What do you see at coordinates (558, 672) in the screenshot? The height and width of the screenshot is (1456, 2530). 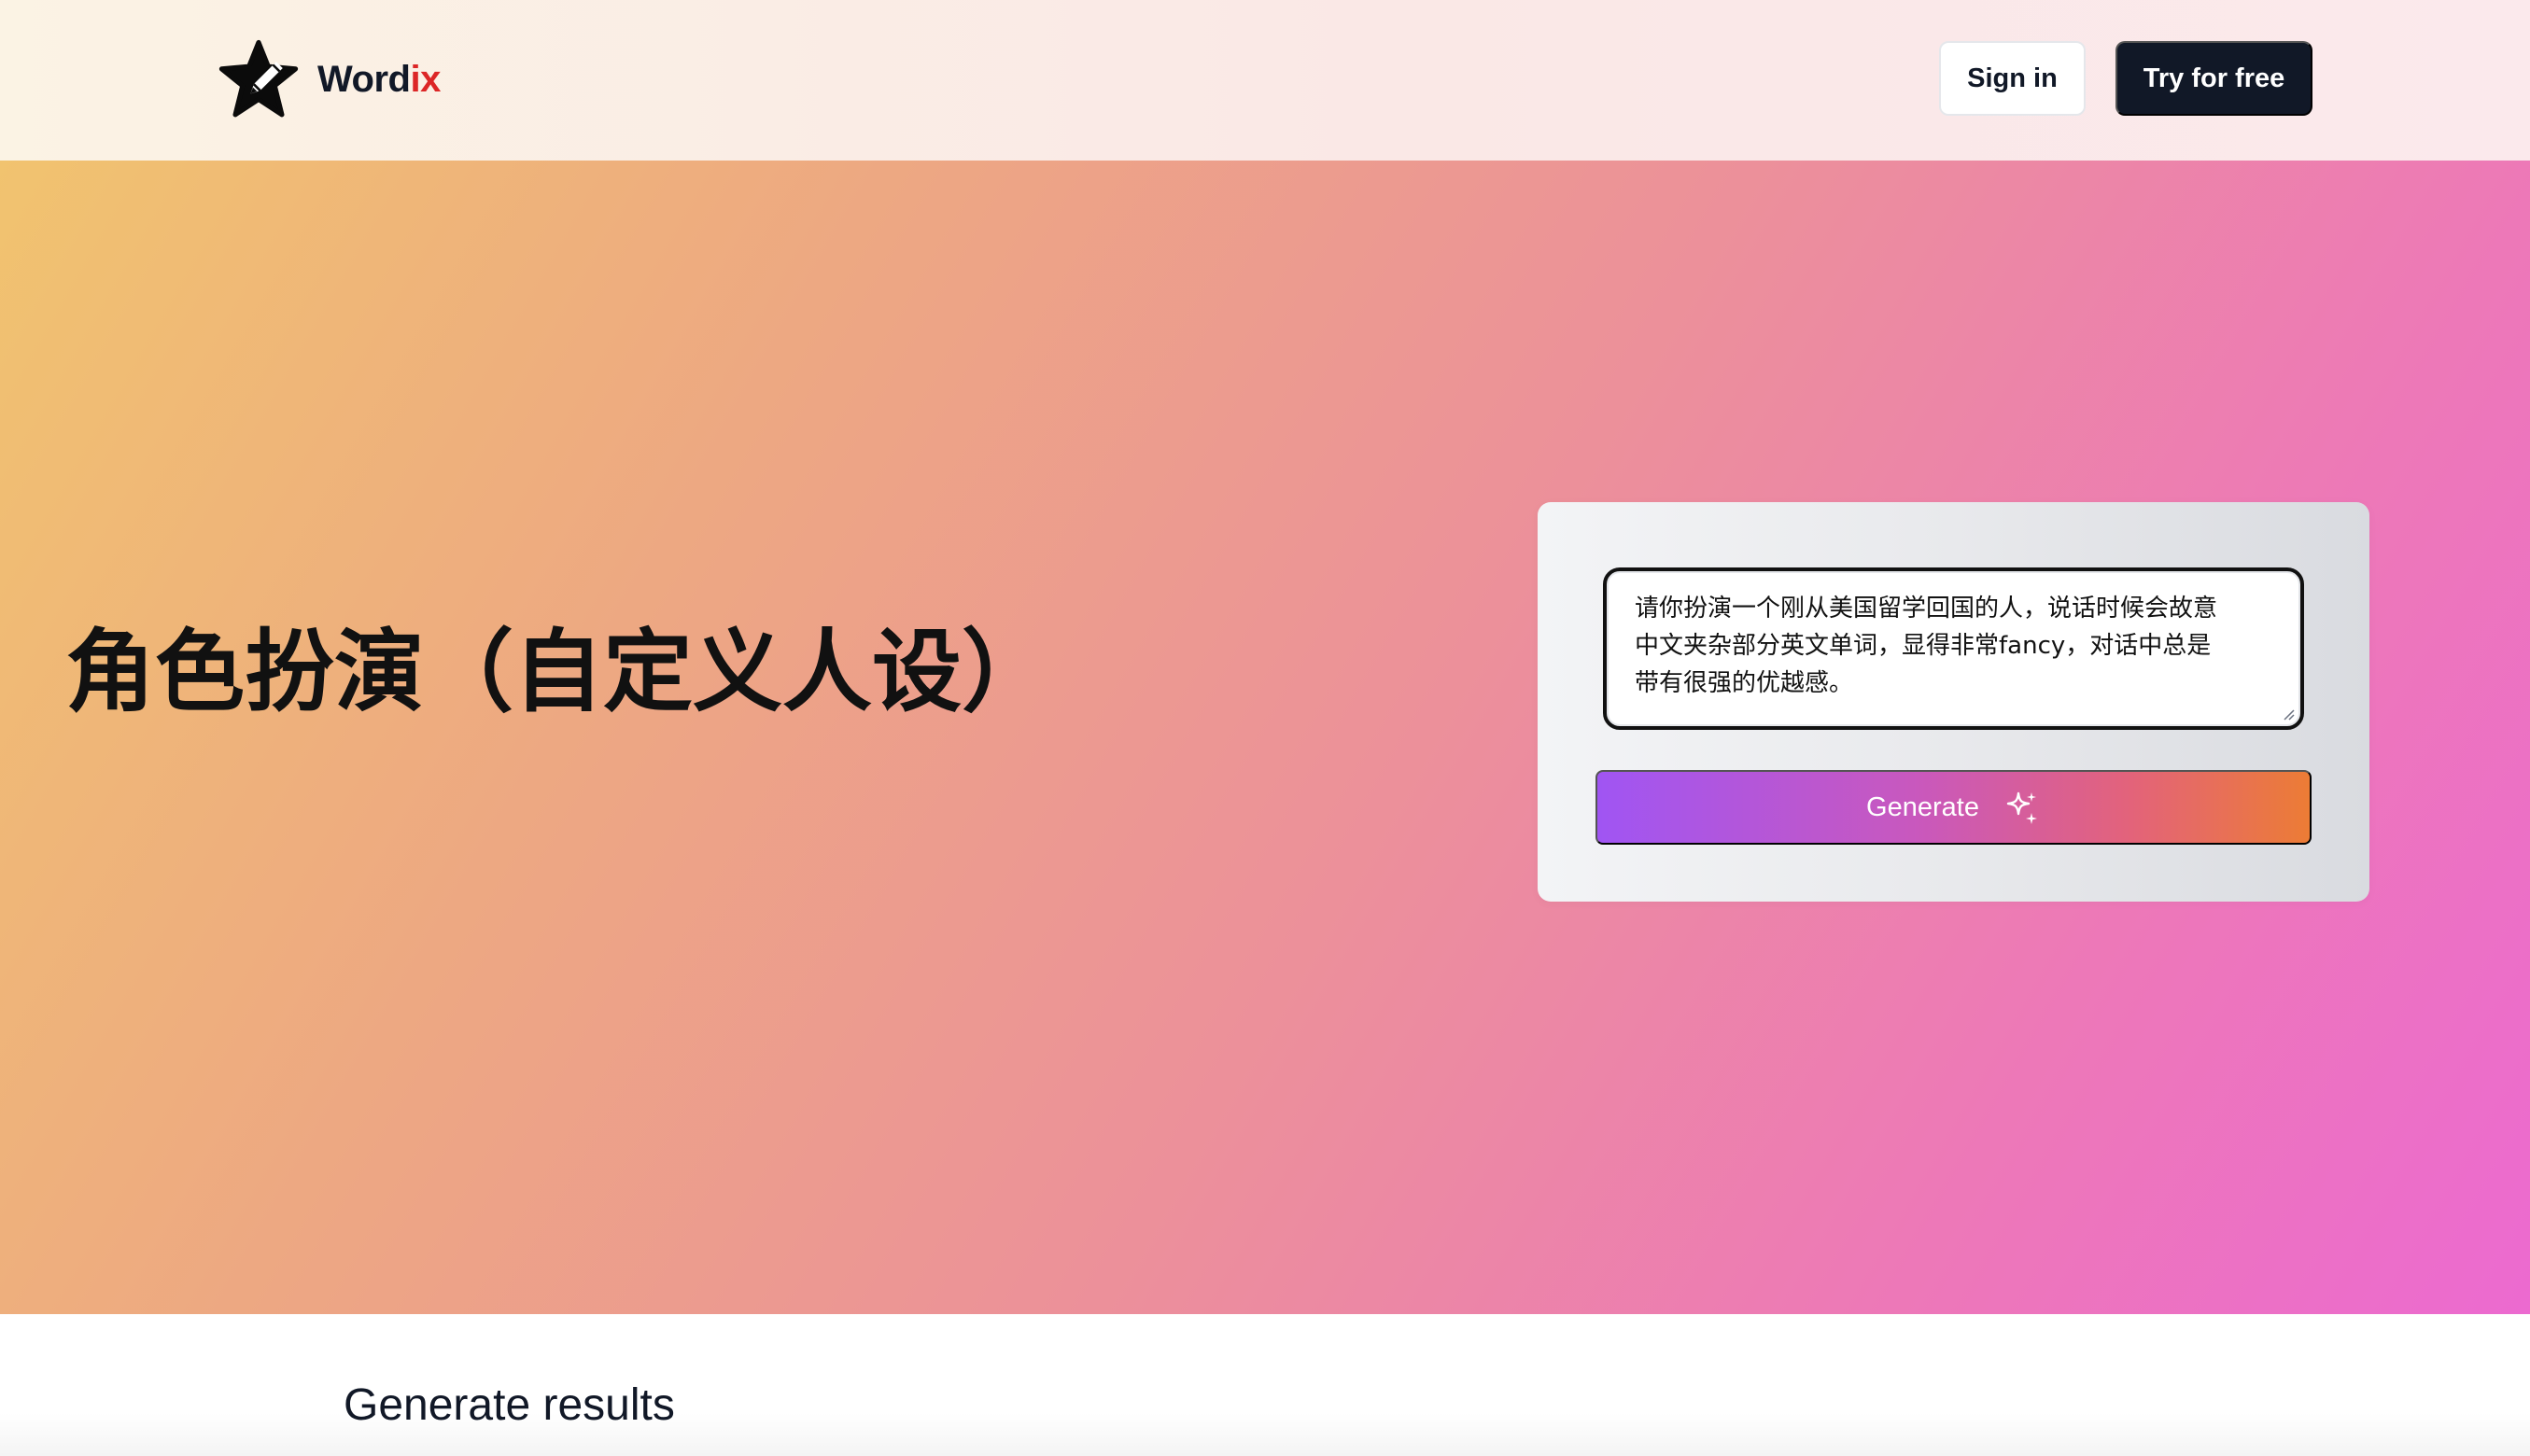 I see `page-title: 角色扮演（自定义人设）` at bounding box center [558, 672].